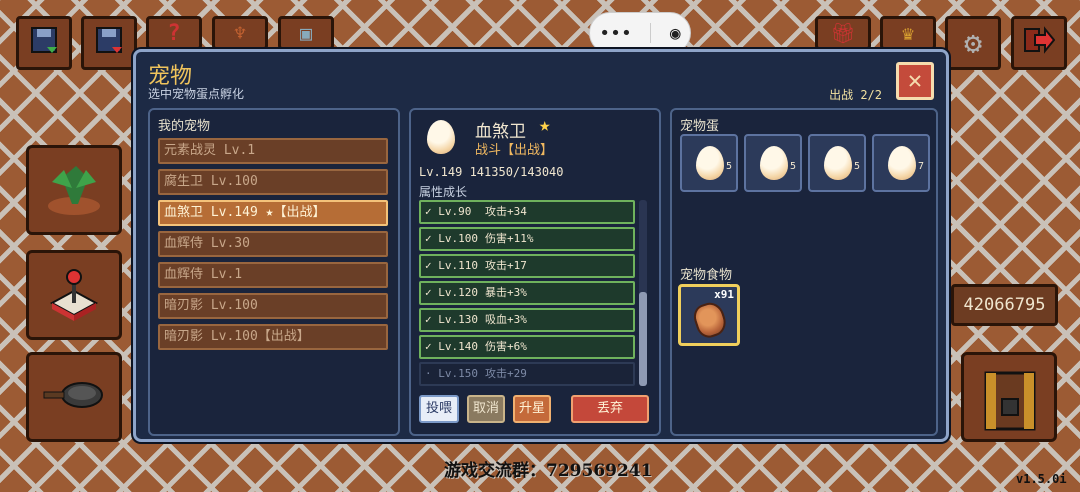  Describe the element at coordinates (506, 373) in the screenshot. I see `attribute-effect: 攻击+29` at that location.